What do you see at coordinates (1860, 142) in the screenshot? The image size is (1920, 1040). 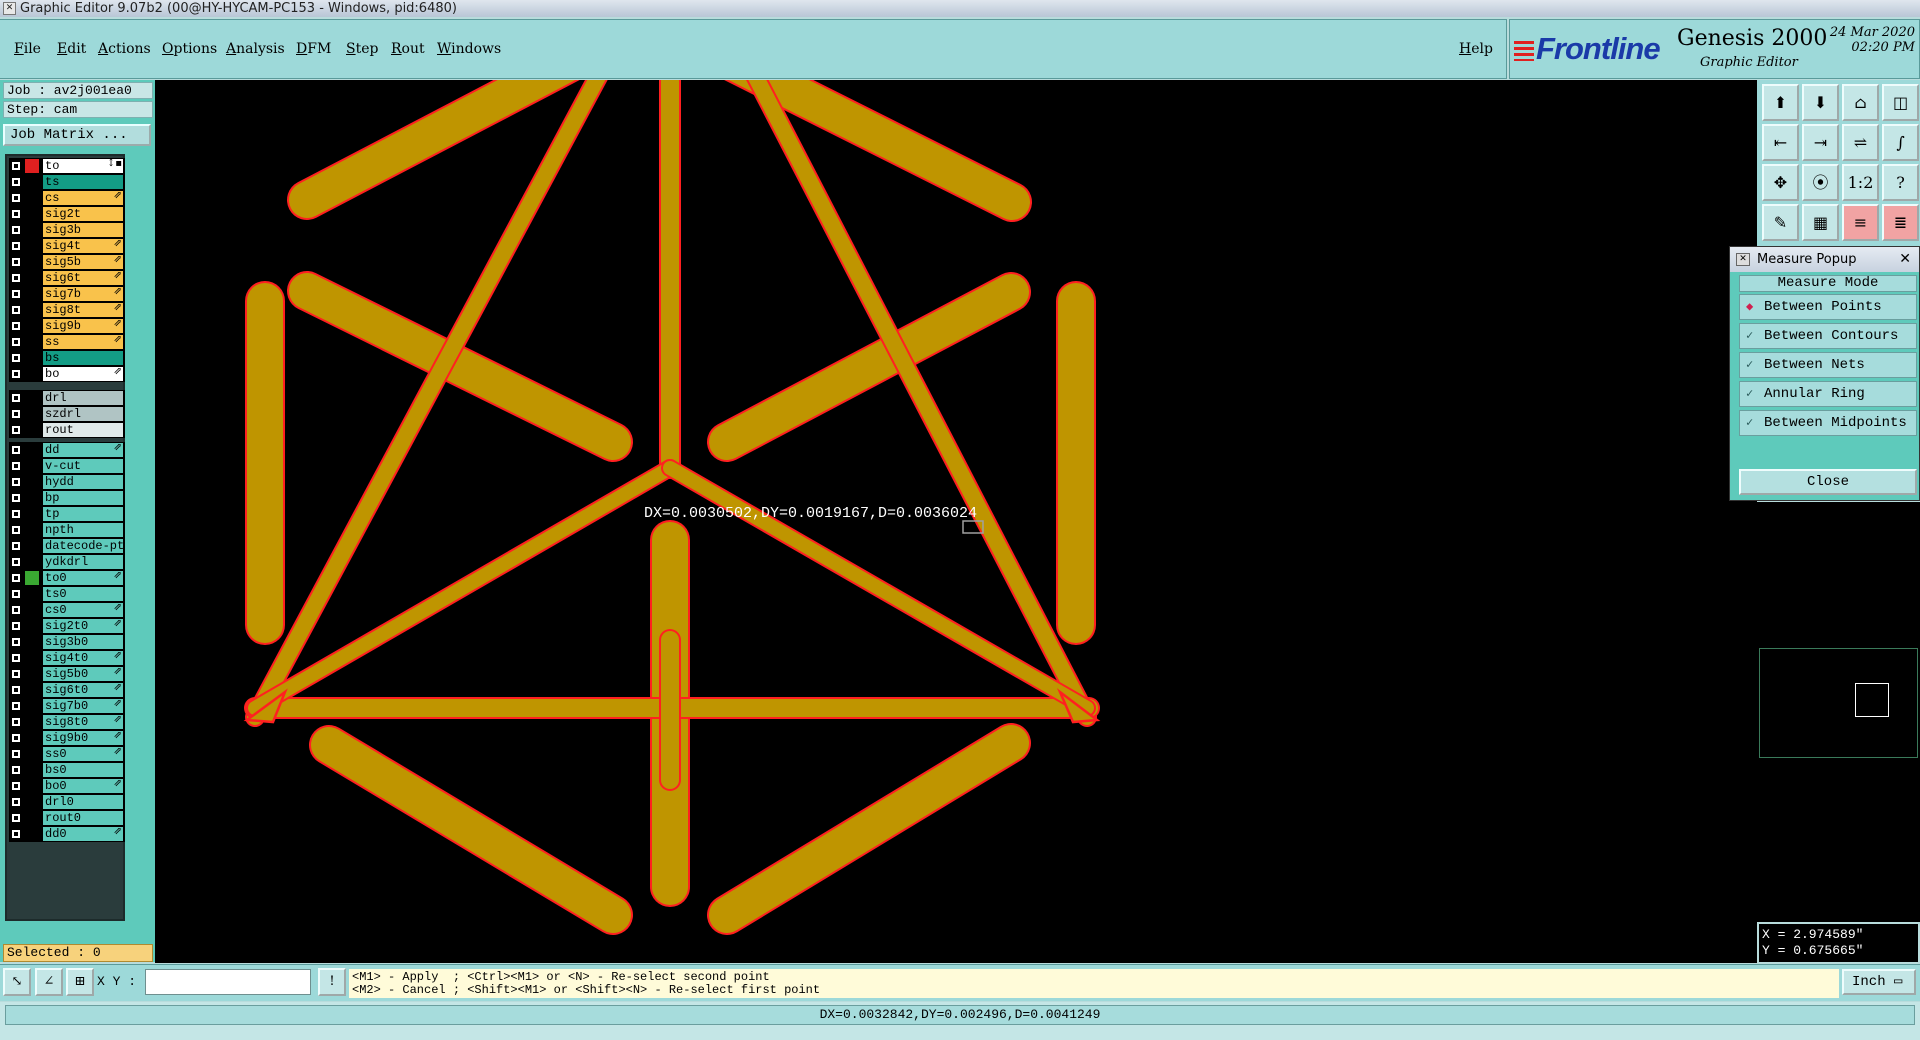 I see `mirror-icon: ⇌` at bounding box center [1860, 142].